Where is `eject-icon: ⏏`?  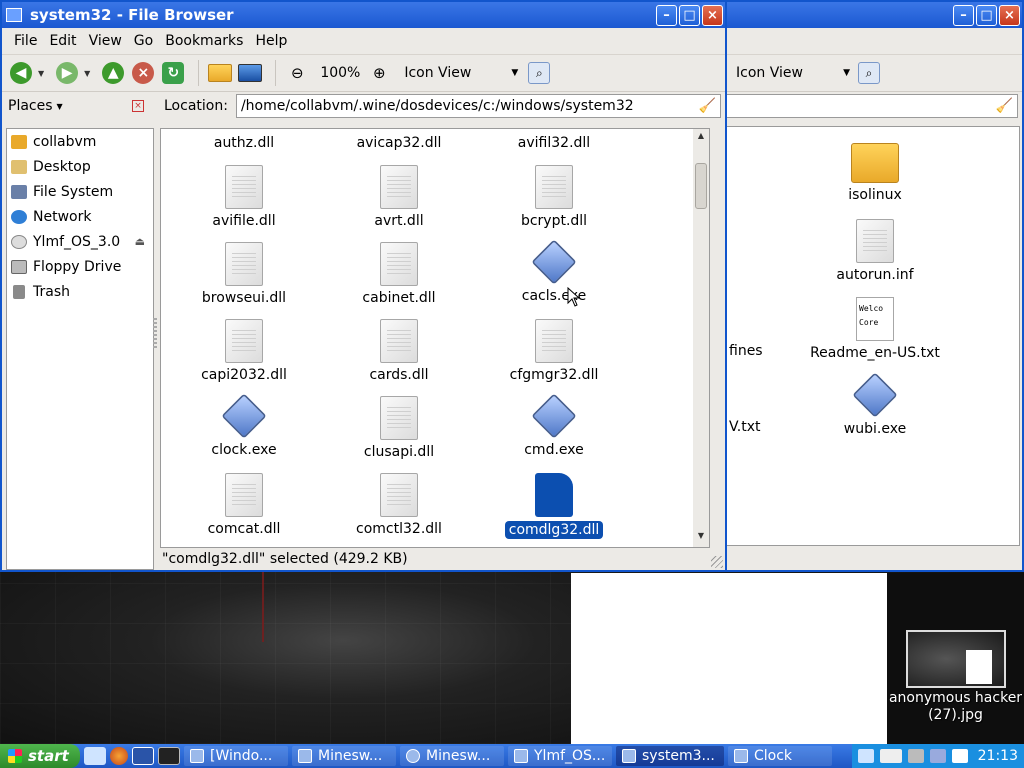
eject-icon: ⏏ is located at coordinates (140, 241).